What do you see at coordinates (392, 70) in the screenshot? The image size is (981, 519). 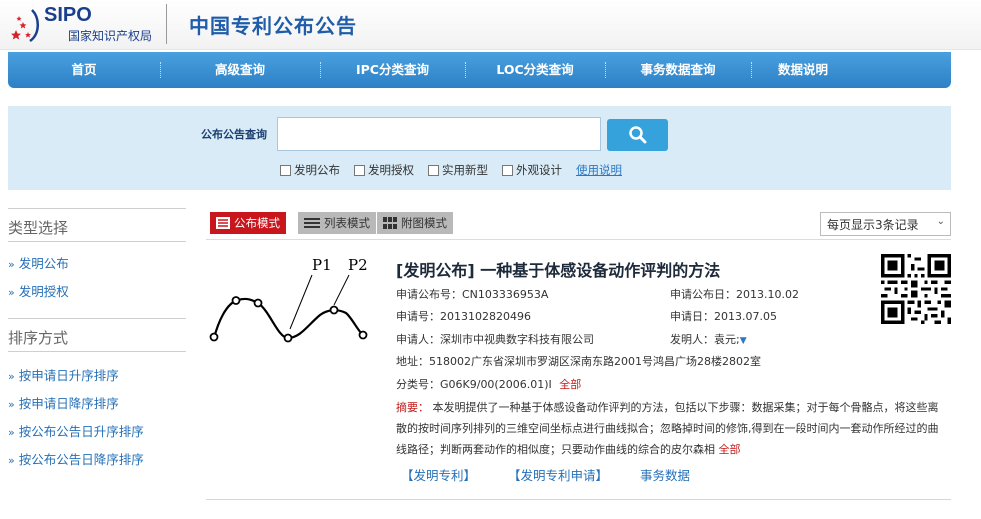 I see `nav-ipc-search: IPC分类查询` at bounding box center [392, 70].